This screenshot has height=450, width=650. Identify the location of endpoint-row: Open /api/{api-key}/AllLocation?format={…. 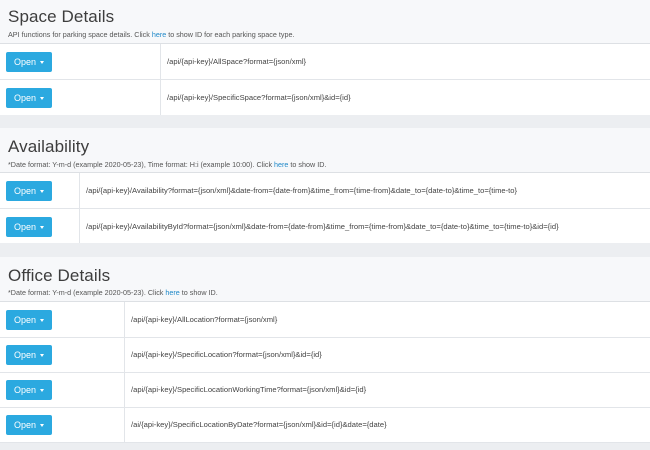
(325, 320).